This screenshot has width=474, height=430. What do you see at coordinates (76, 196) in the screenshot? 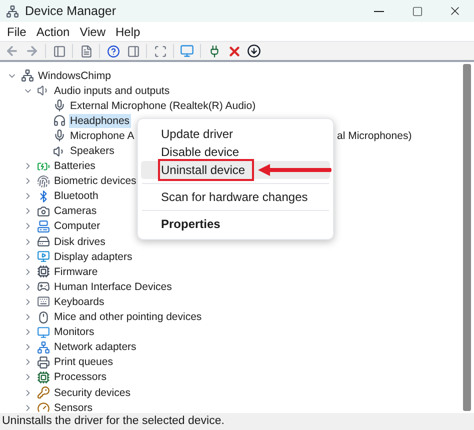
I see `tree-item: Bluetooth` at bounding box center [76, 196].